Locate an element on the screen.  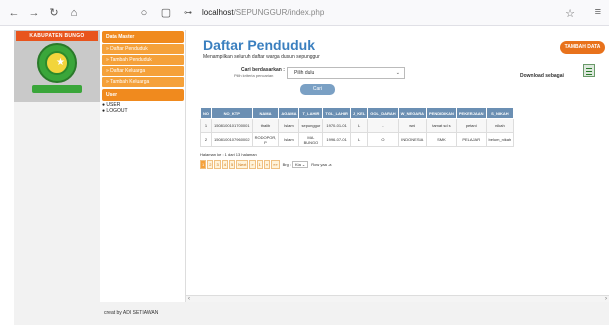
logo-header: KABUPATEN BUNGO ★ is located at coordinates (57, 66).